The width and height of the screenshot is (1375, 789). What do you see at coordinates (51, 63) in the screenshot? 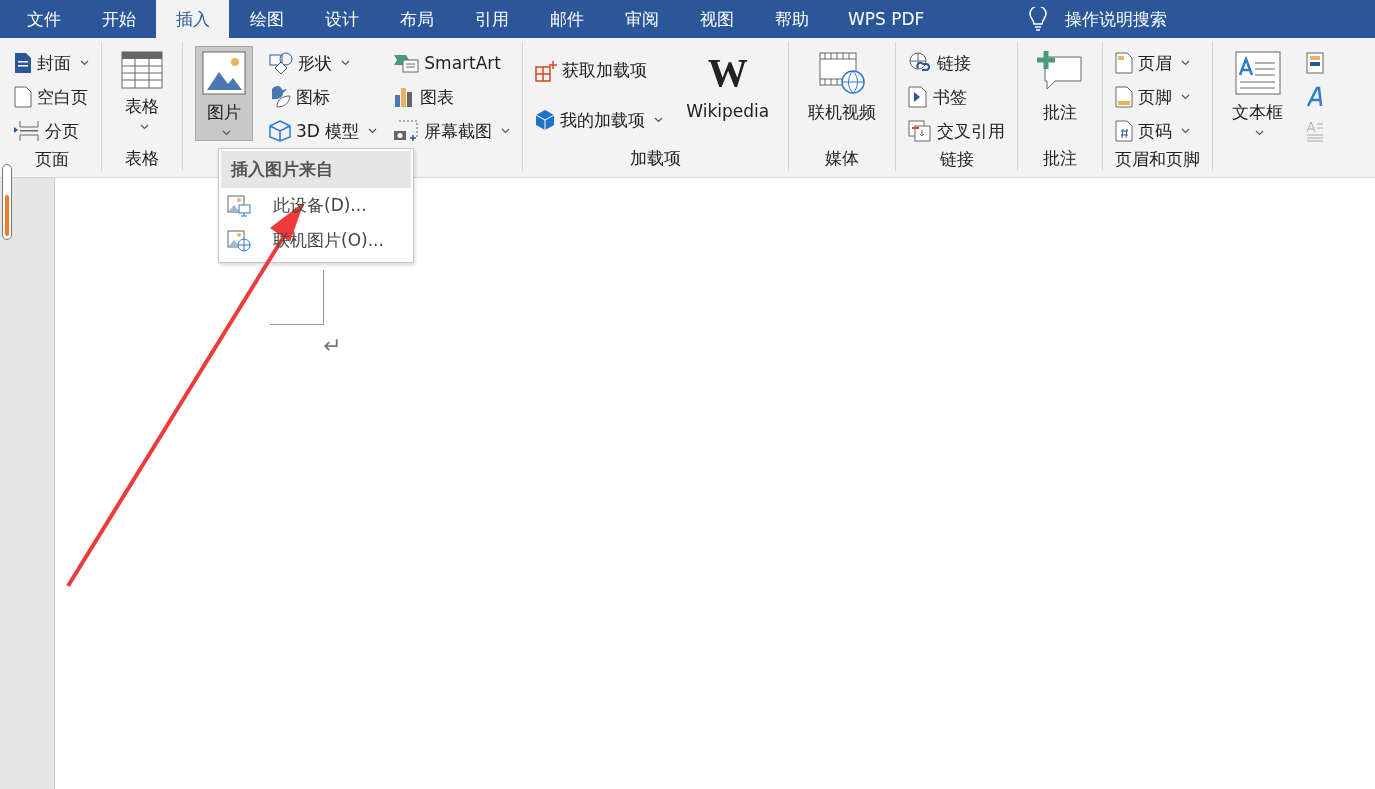
I see `ribbon-button: 封面` at bounding box center [51, 63].